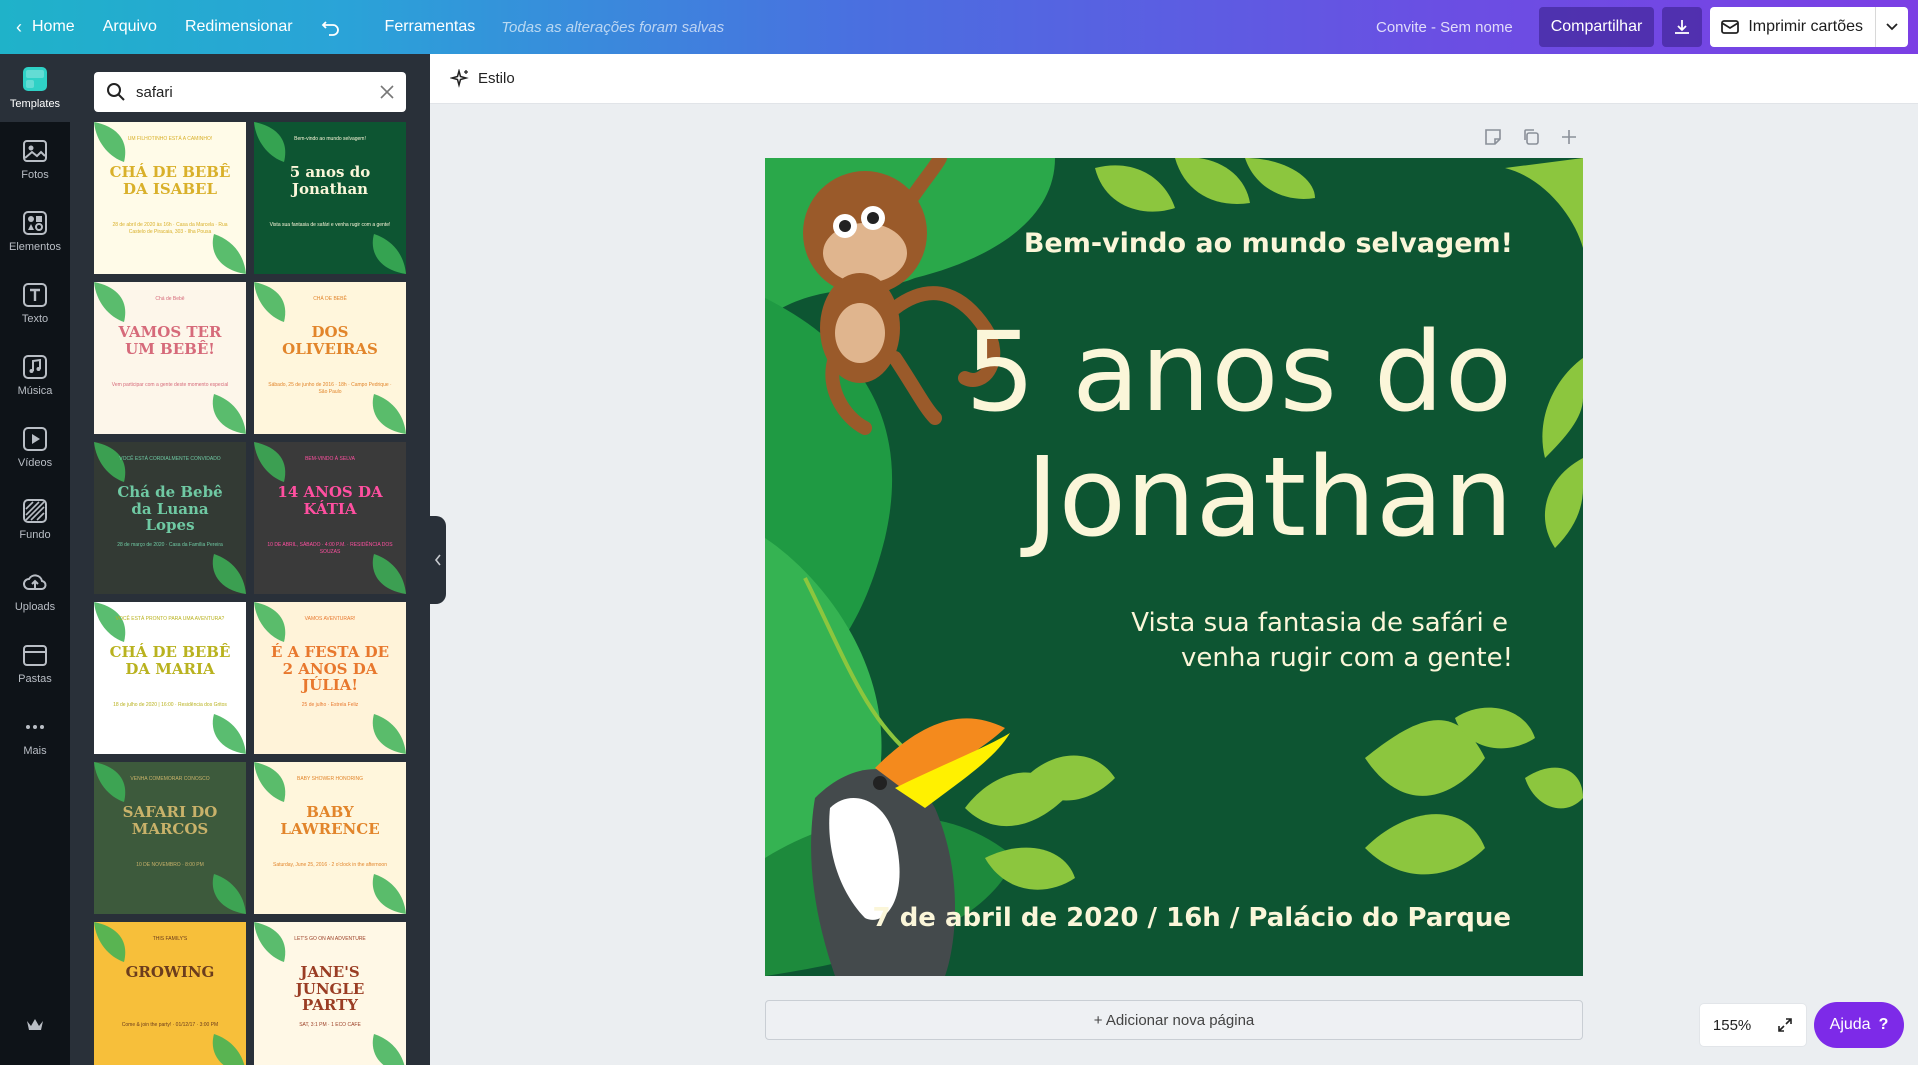 The height and width of the screenshot is (1065, 1918). Describe the element at coordinates (330, 500) in the screenshot. I see `thumbnail-title: 14 ANOS DA KÁTIA` at that location.